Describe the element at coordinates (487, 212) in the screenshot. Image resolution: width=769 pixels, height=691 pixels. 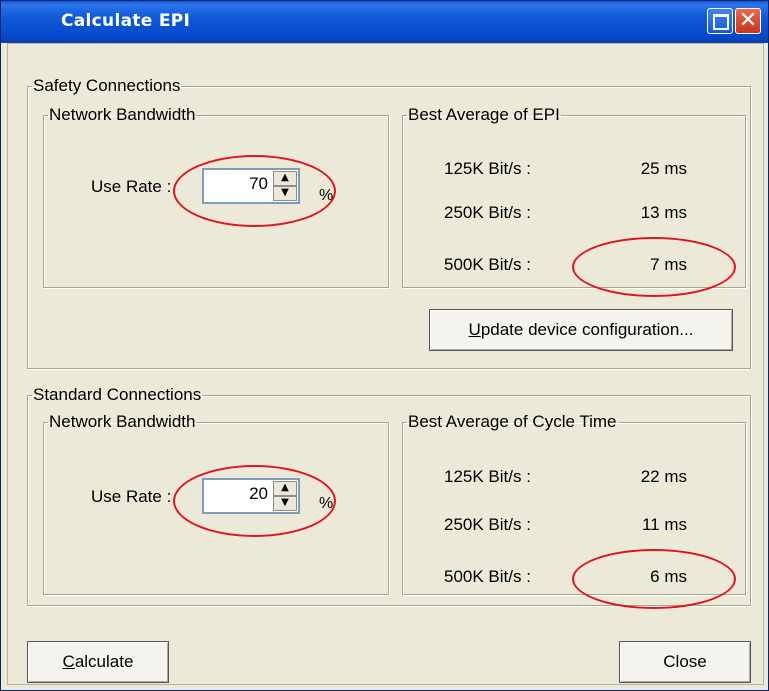
I see `epi-rate-label: 250K Bit/s :` at that location.